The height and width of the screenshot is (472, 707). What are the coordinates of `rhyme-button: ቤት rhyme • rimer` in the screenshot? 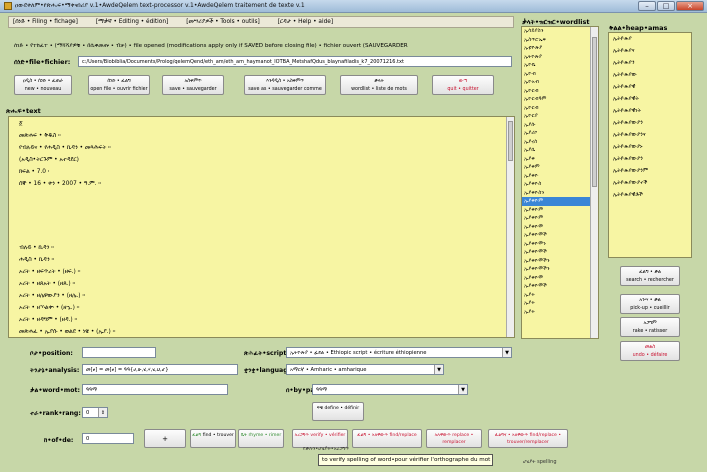 It's located at (261, 438).